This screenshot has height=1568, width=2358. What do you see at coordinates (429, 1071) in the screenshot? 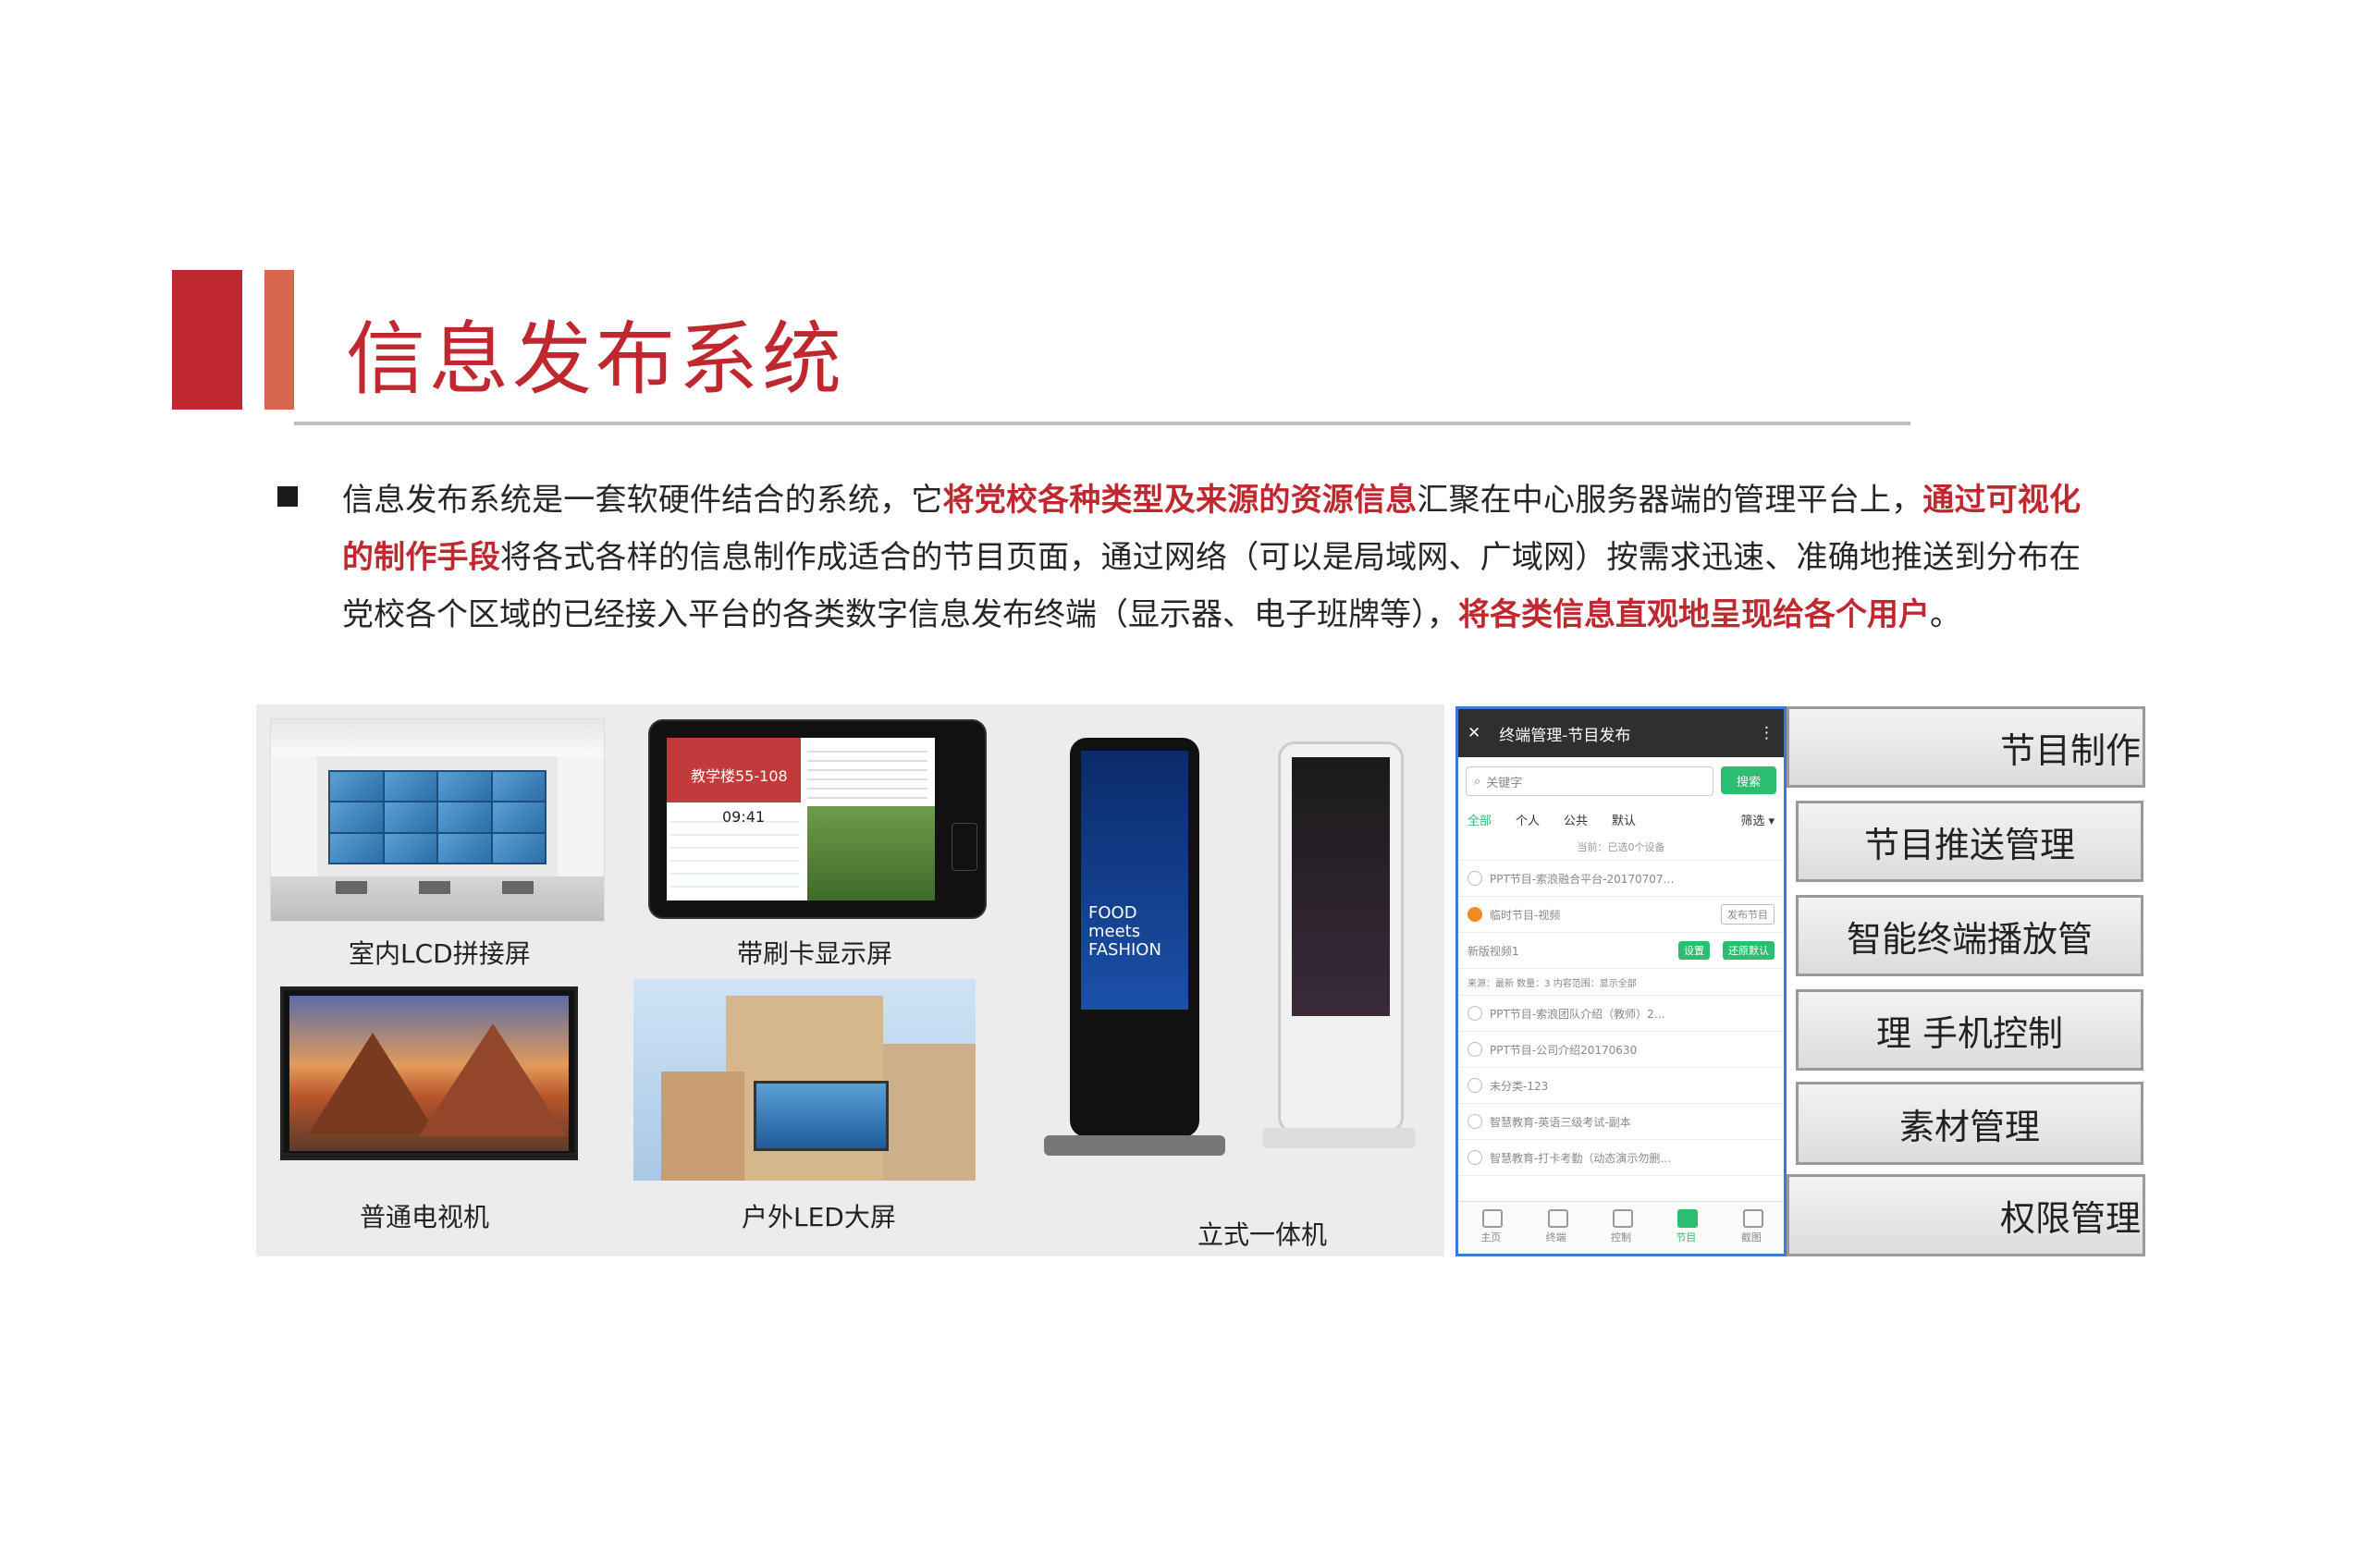
I see `tv-stand` at bounding box center [429, 1071].